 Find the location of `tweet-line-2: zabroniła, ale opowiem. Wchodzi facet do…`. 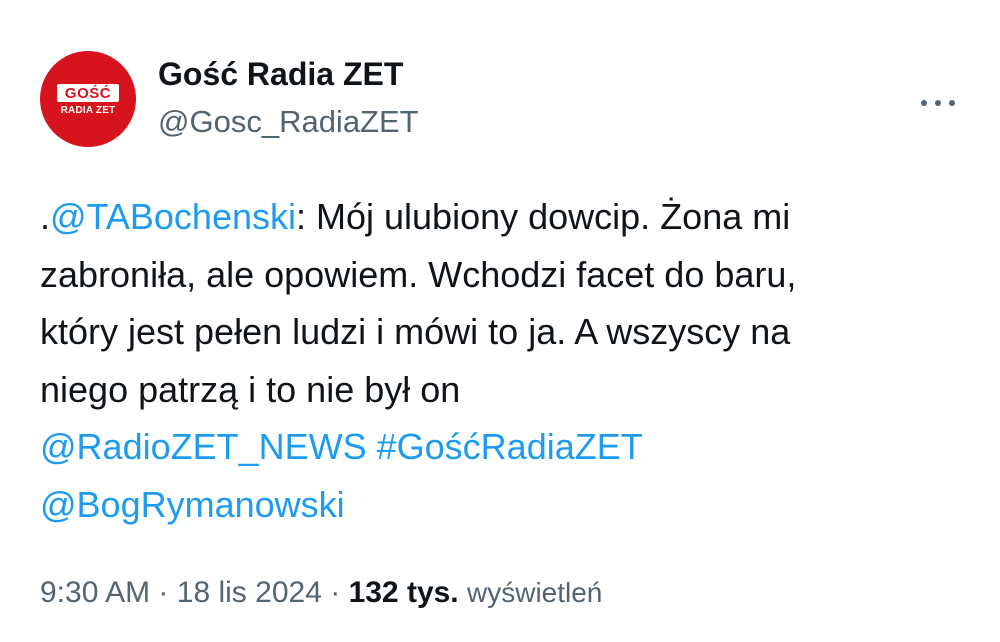

tweet-line-2: zabroniła, ale opowiem. Wchodzi facet do… is located at coordinates (418, 274).